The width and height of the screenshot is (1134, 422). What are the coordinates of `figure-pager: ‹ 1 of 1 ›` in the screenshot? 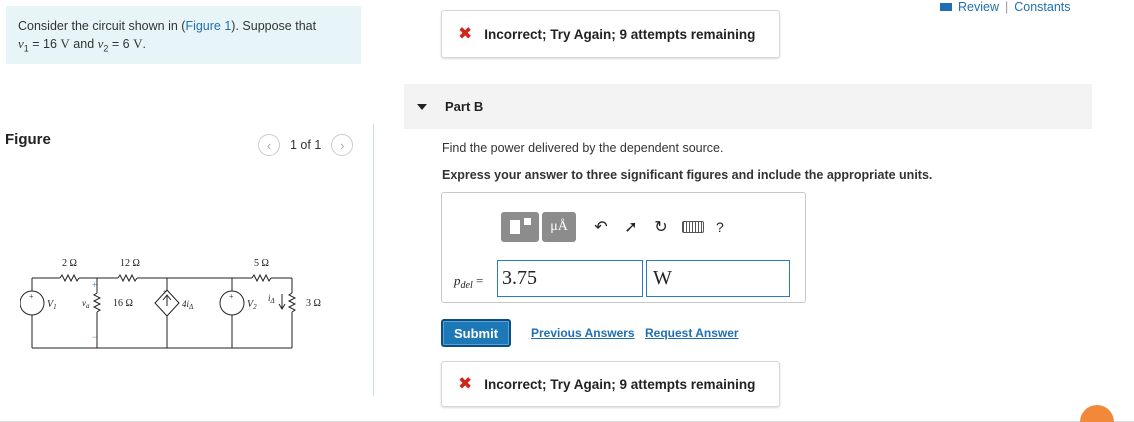 It's located at (306, 145).